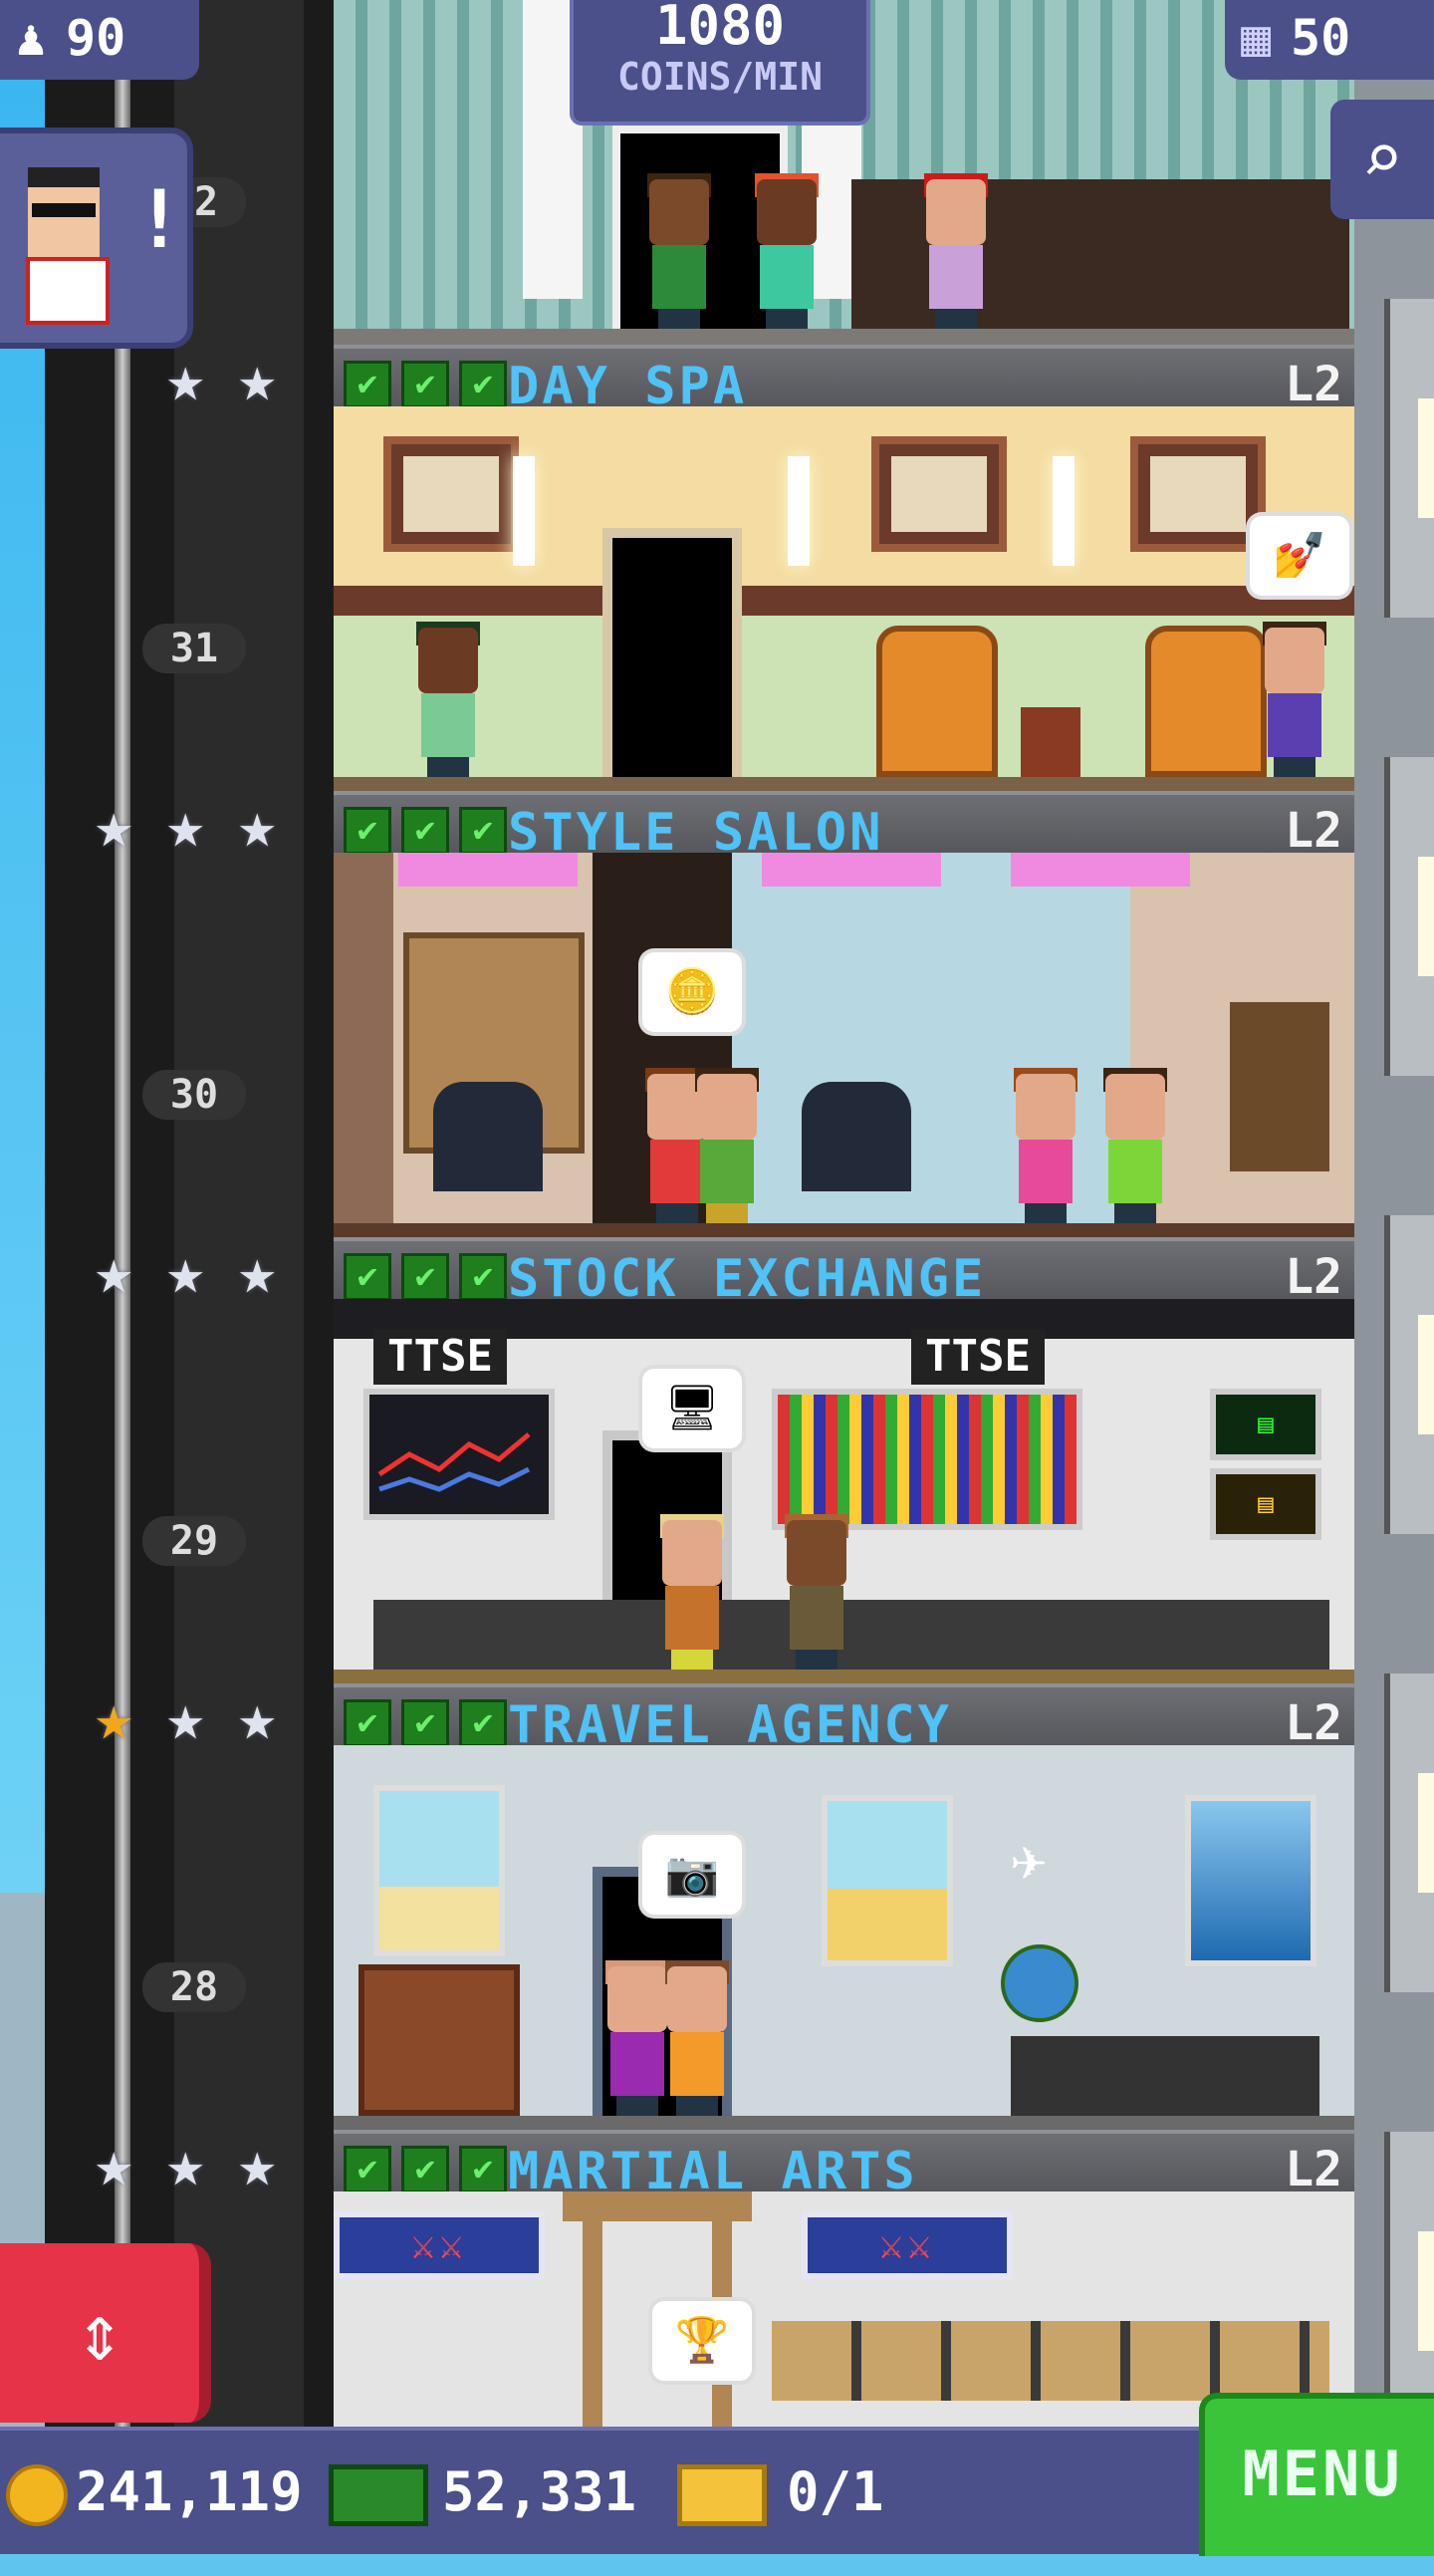 Image resolution: width=1434 pixels, height=2576 pixels. What do you see at coordinates (1394, 1275) in the screenshot?
I see `tower-outer-wall` at bounding box center [1394, 1275].